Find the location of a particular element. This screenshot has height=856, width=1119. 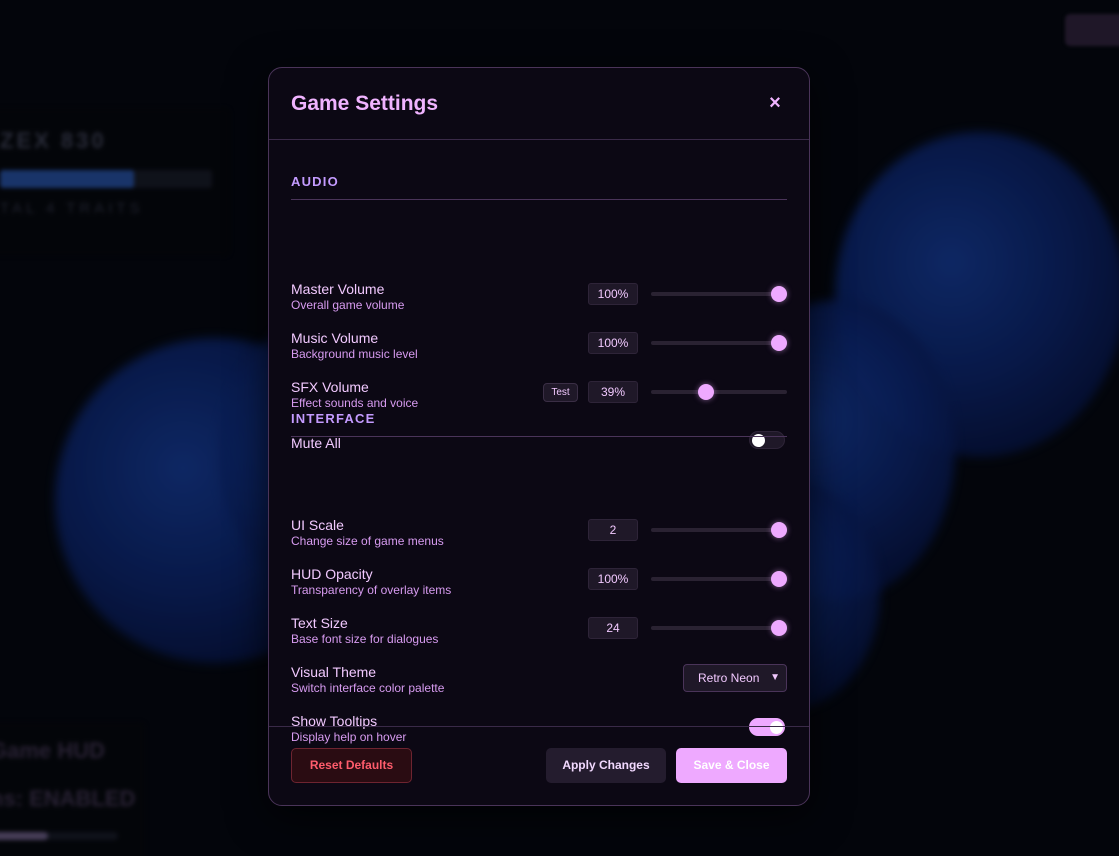

setting-music-volume: Music Volume Background music level 100% is located at coordinates (539, 350).